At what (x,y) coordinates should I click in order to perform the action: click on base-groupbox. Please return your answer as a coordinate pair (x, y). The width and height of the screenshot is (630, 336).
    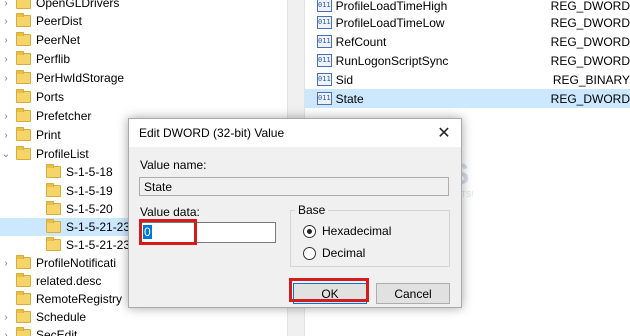
    Looking at the image, I should click on (370, 238).